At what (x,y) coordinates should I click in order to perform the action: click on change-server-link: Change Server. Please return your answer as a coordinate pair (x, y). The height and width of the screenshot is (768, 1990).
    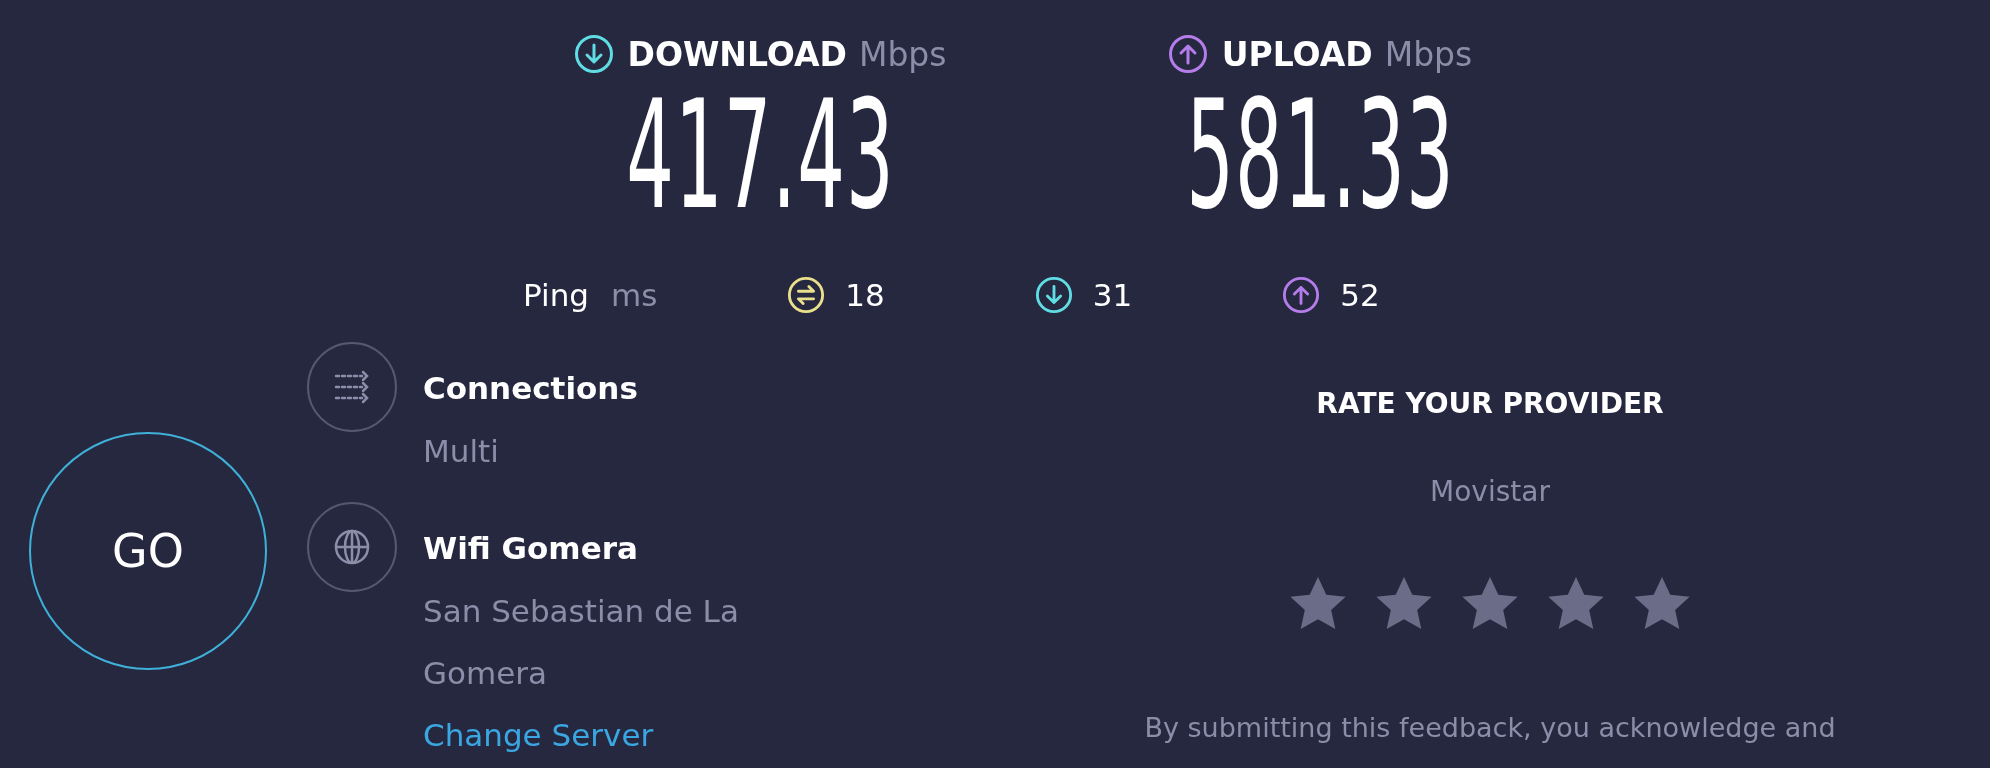
    Looking at the image, I should click on (633, 735).